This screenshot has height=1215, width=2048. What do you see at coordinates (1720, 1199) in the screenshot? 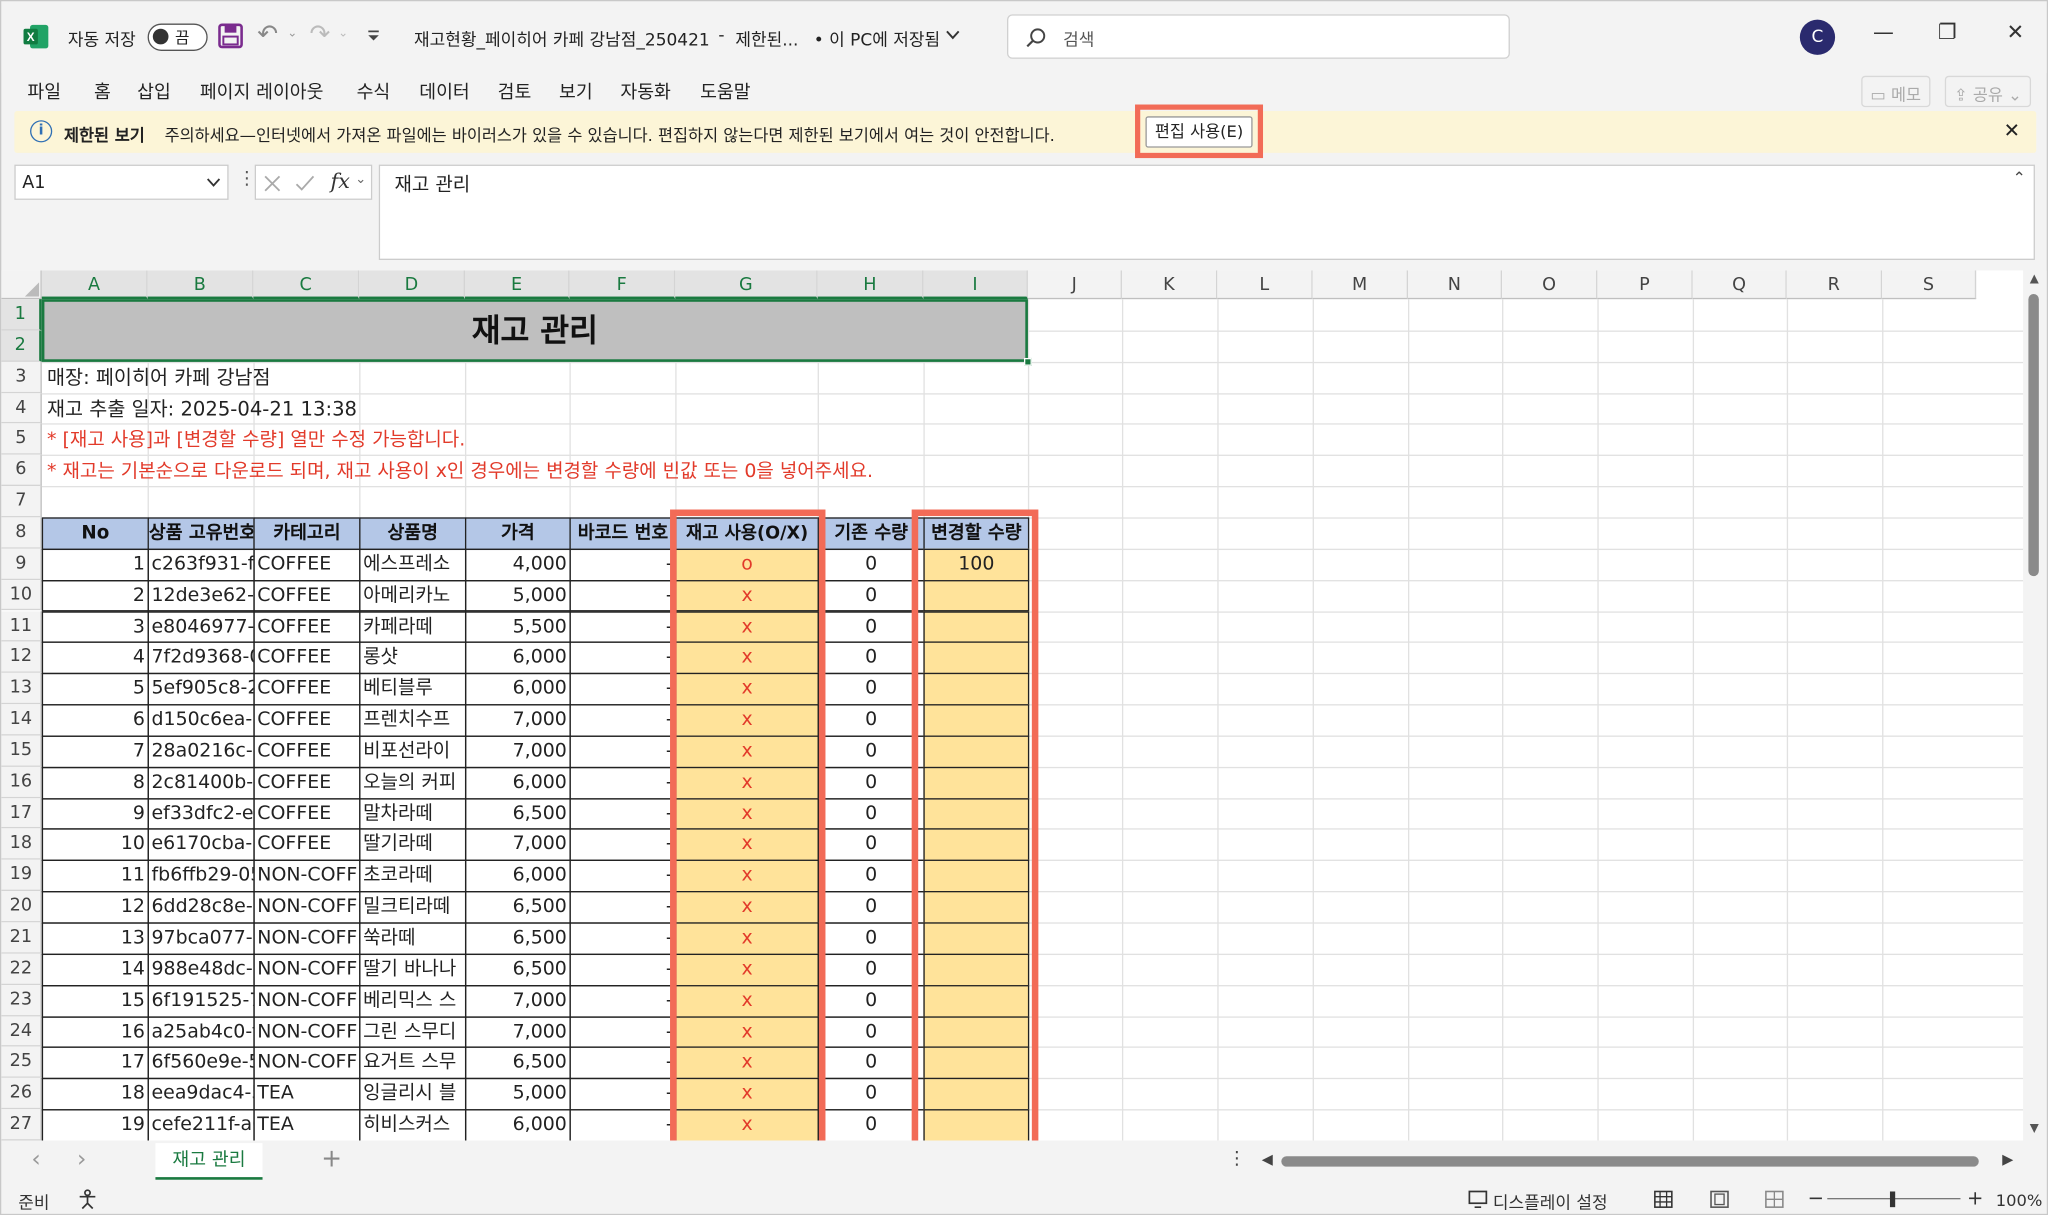
I see `page-layout-icon` at bounding box center [1720, 1199].